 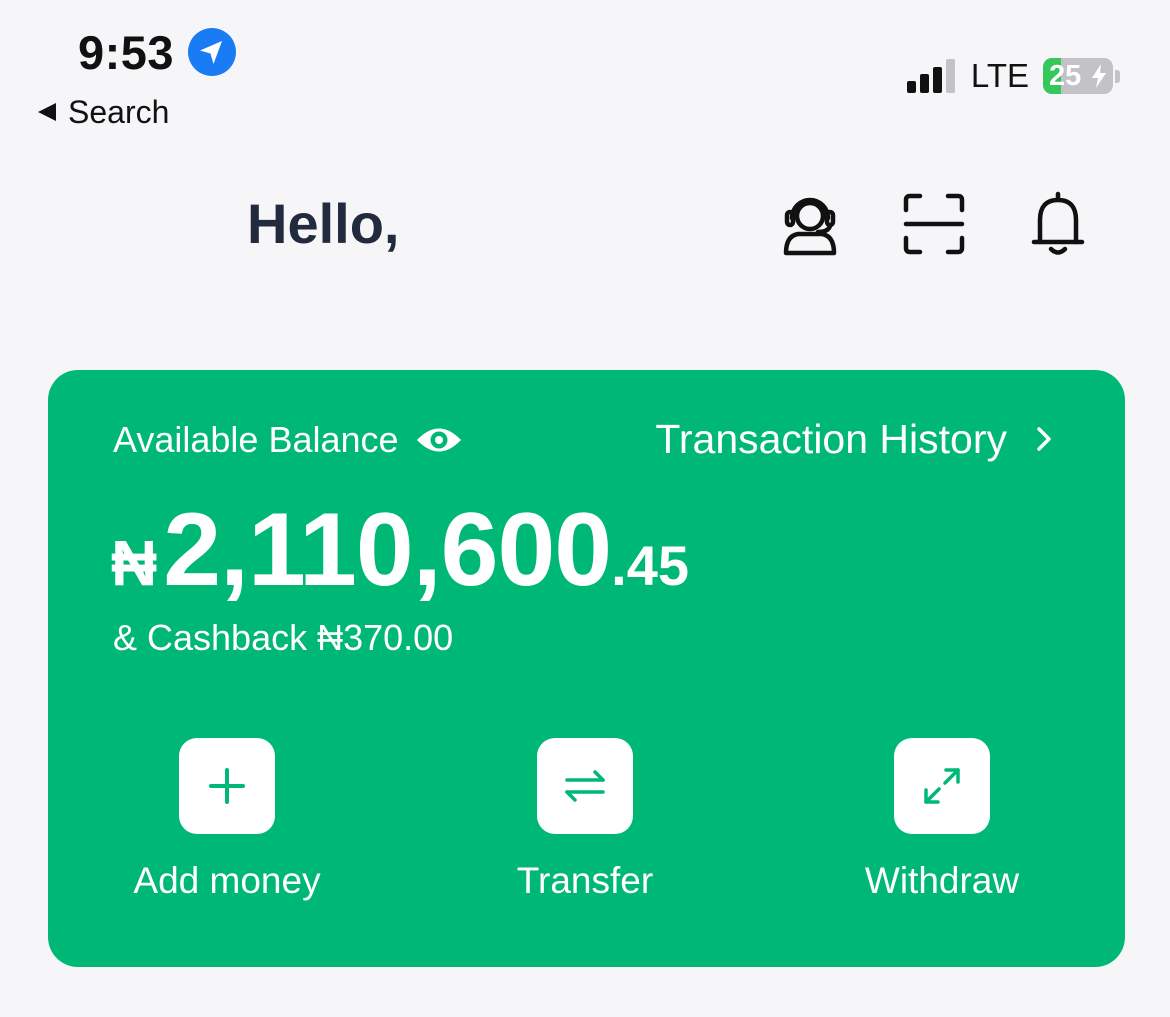 I want to click on balance-decimal: .45, so click(x=650, y=565).